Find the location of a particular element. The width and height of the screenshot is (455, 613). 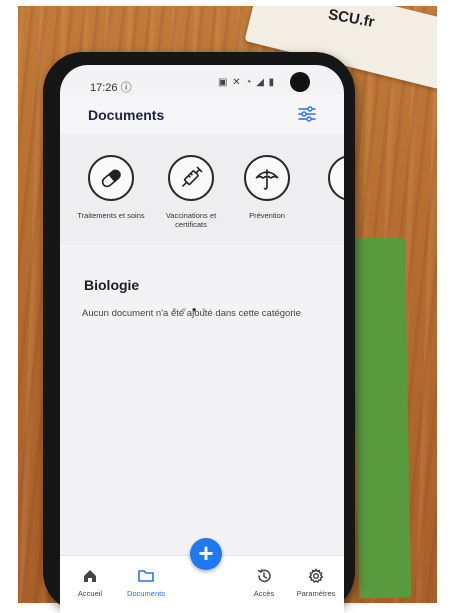

tune-icon is located at coordinates (307, 114).